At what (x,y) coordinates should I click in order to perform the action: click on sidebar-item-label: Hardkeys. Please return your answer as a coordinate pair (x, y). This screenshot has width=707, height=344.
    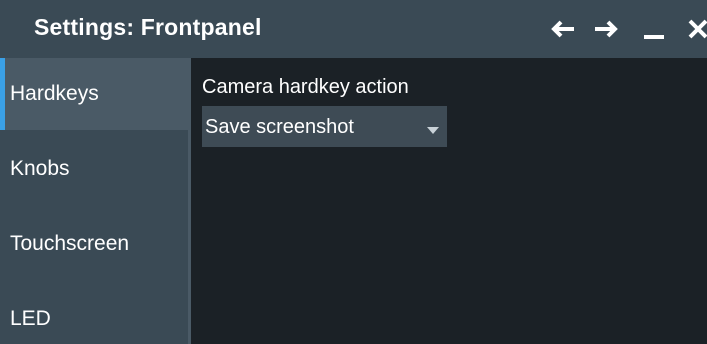
    Looking at the image, I should click on (54, 93).